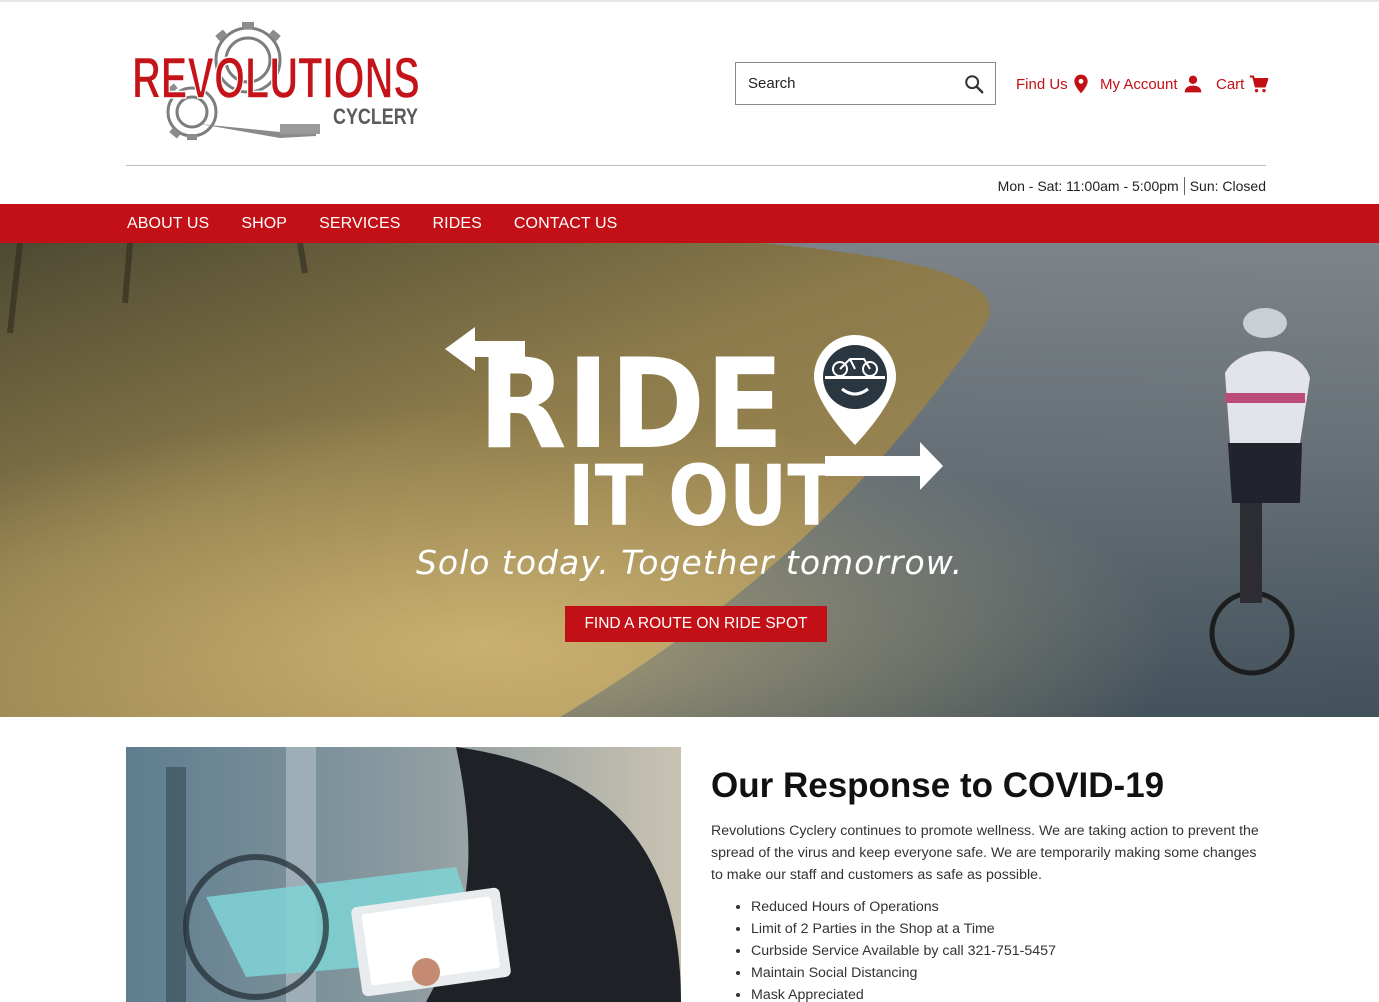 This screenshot has height=1002, width=1379. Describe the element at coordinates (903, 973) in the screenshot. I see `list-item: Maintain Social Distancing` at that location.